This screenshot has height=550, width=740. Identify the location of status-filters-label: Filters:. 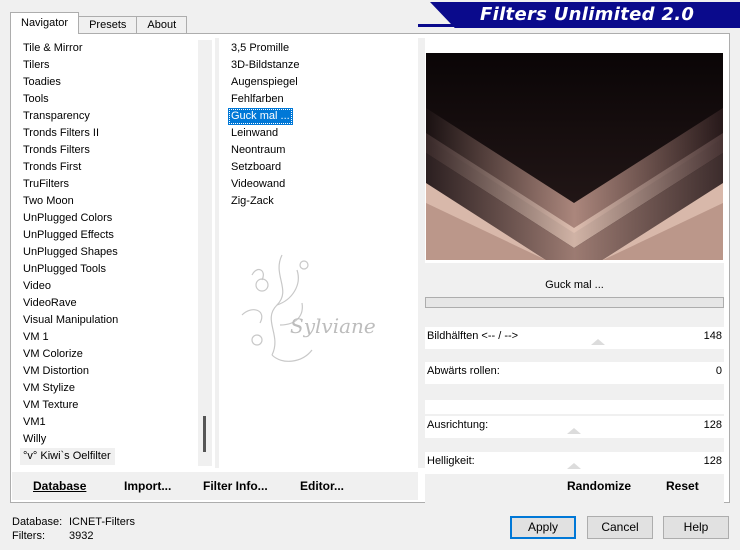
(28, 536).